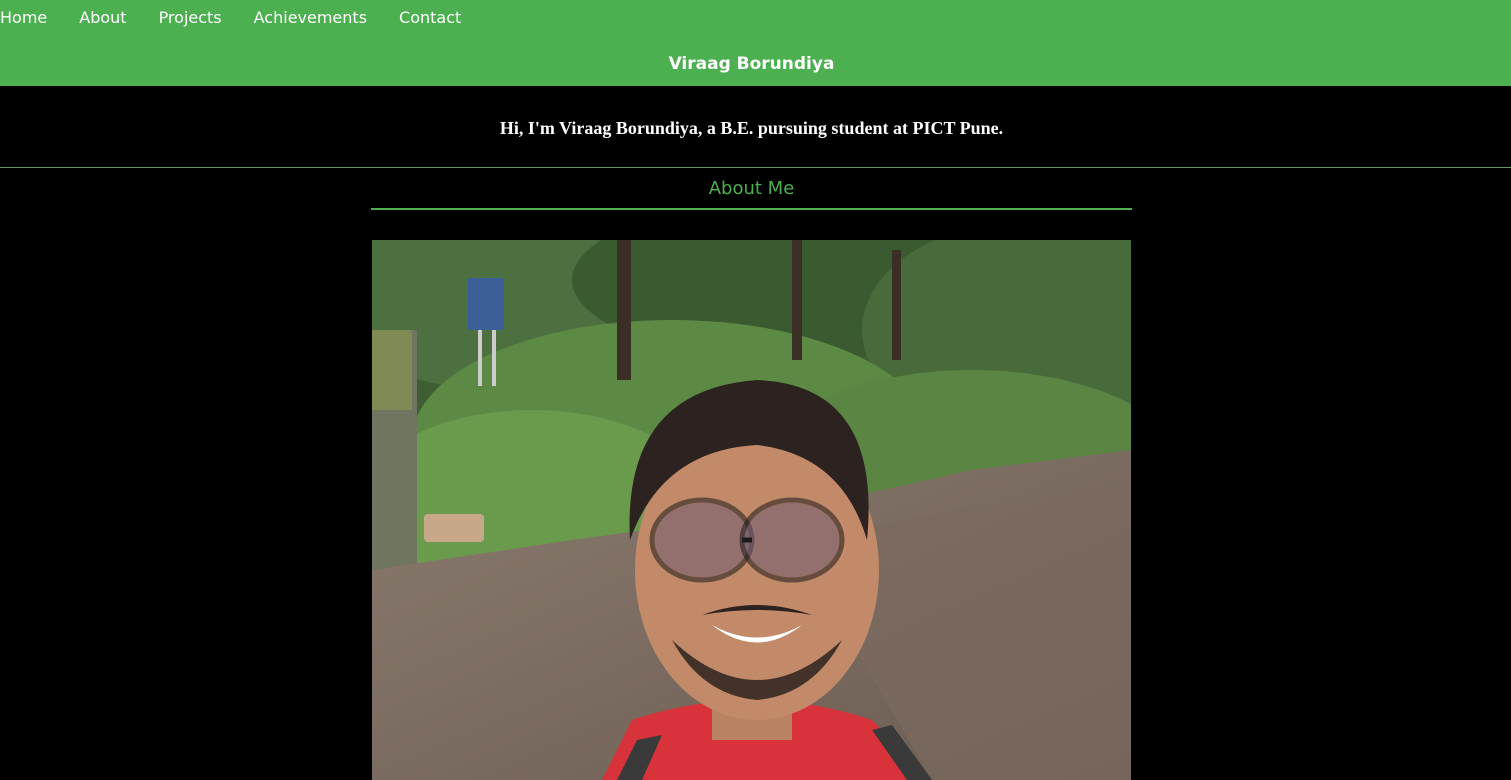 This screenshot has width=1511, height=780. I want to click on nav-link-about: About, so click(102, 17).